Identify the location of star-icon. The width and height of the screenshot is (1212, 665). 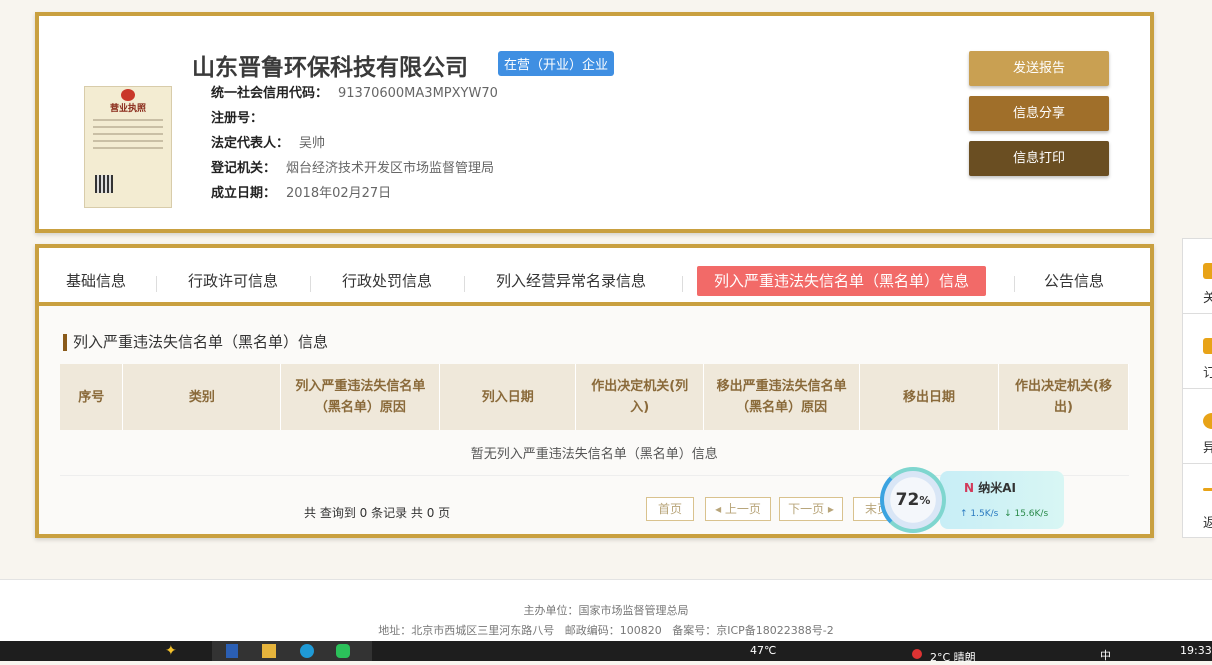
(1207, 271).